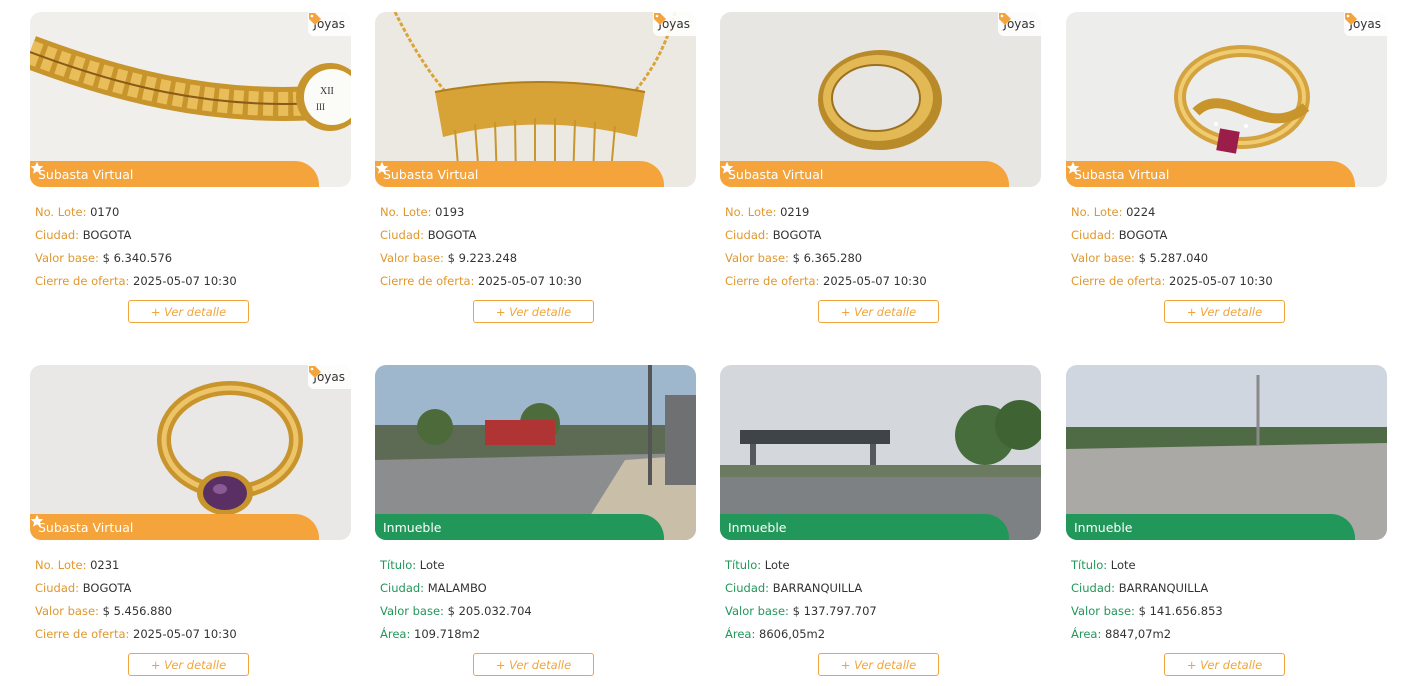 The image size is (1418, 686). I want to click on field-value: 0170, so click(105, 212).